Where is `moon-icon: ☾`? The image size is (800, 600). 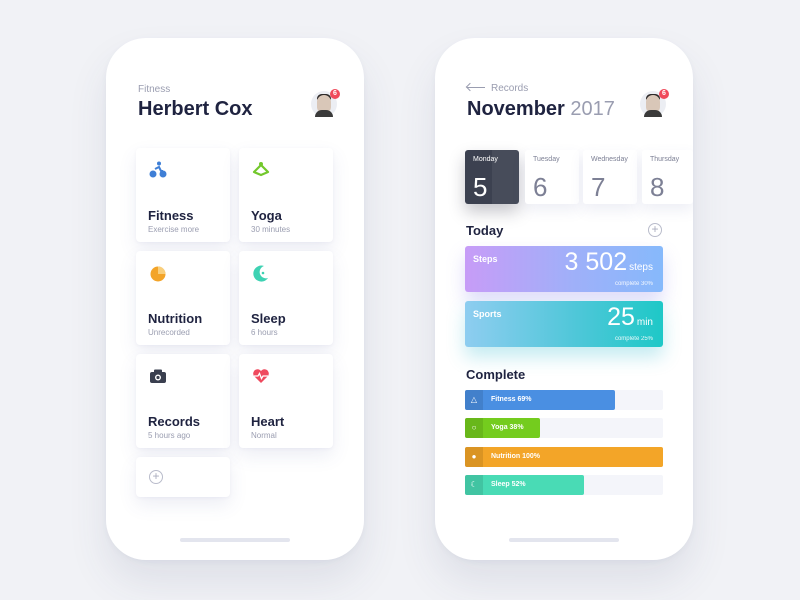 moon-icon: ☾ is located at coordinates (474, 485).